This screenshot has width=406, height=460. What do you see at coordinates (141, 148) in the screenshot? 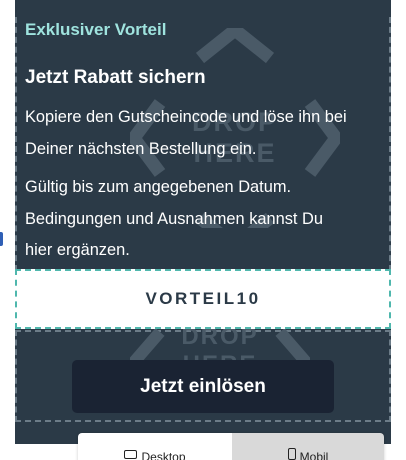
I see `text-line: Deiner nächsten Bestellung ein.` at bounding box center [141, 148].